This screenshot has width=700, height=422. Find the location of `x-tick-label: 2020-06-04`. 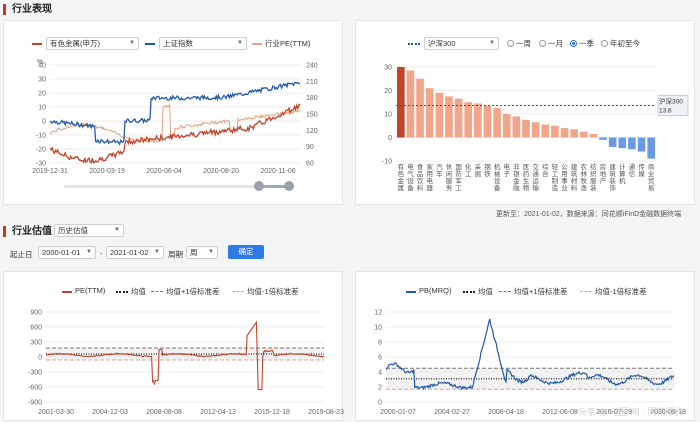

x-tick-label: 2020-06-04 is located at coordinates (164, 171).